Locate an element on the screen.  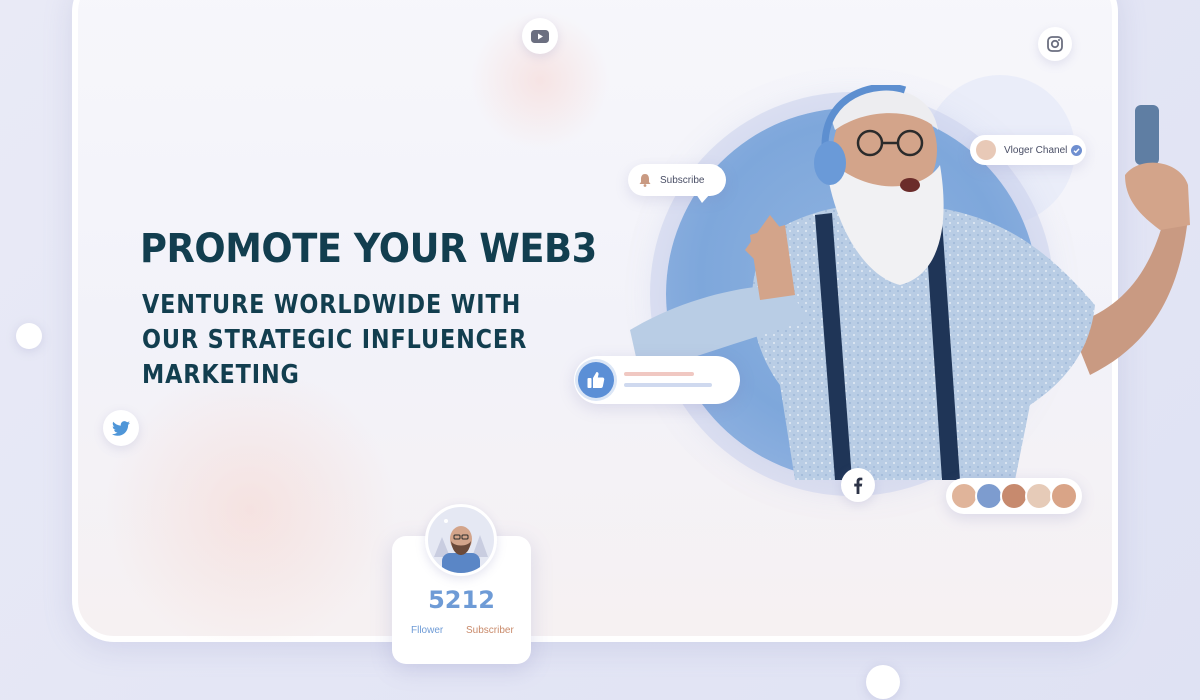
subscribe-bubble-tail is located at coordinates (703, 198).